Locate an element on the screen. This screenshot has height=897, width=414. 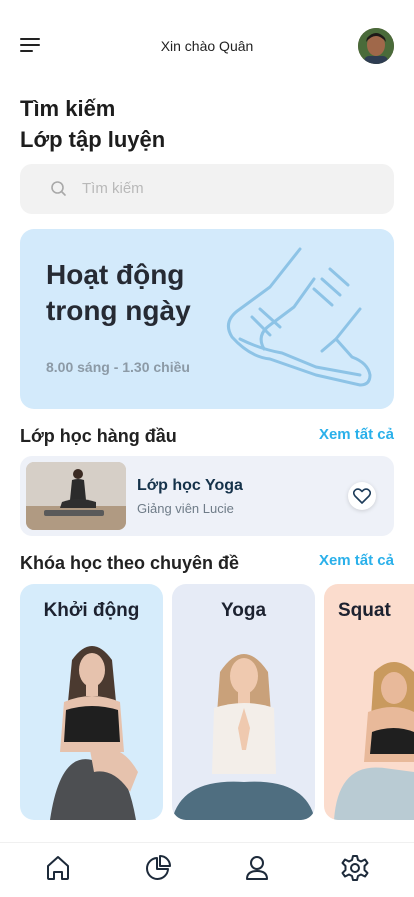
banner-title: Hoạt động trong ngày is located at coordinates (118, 292).